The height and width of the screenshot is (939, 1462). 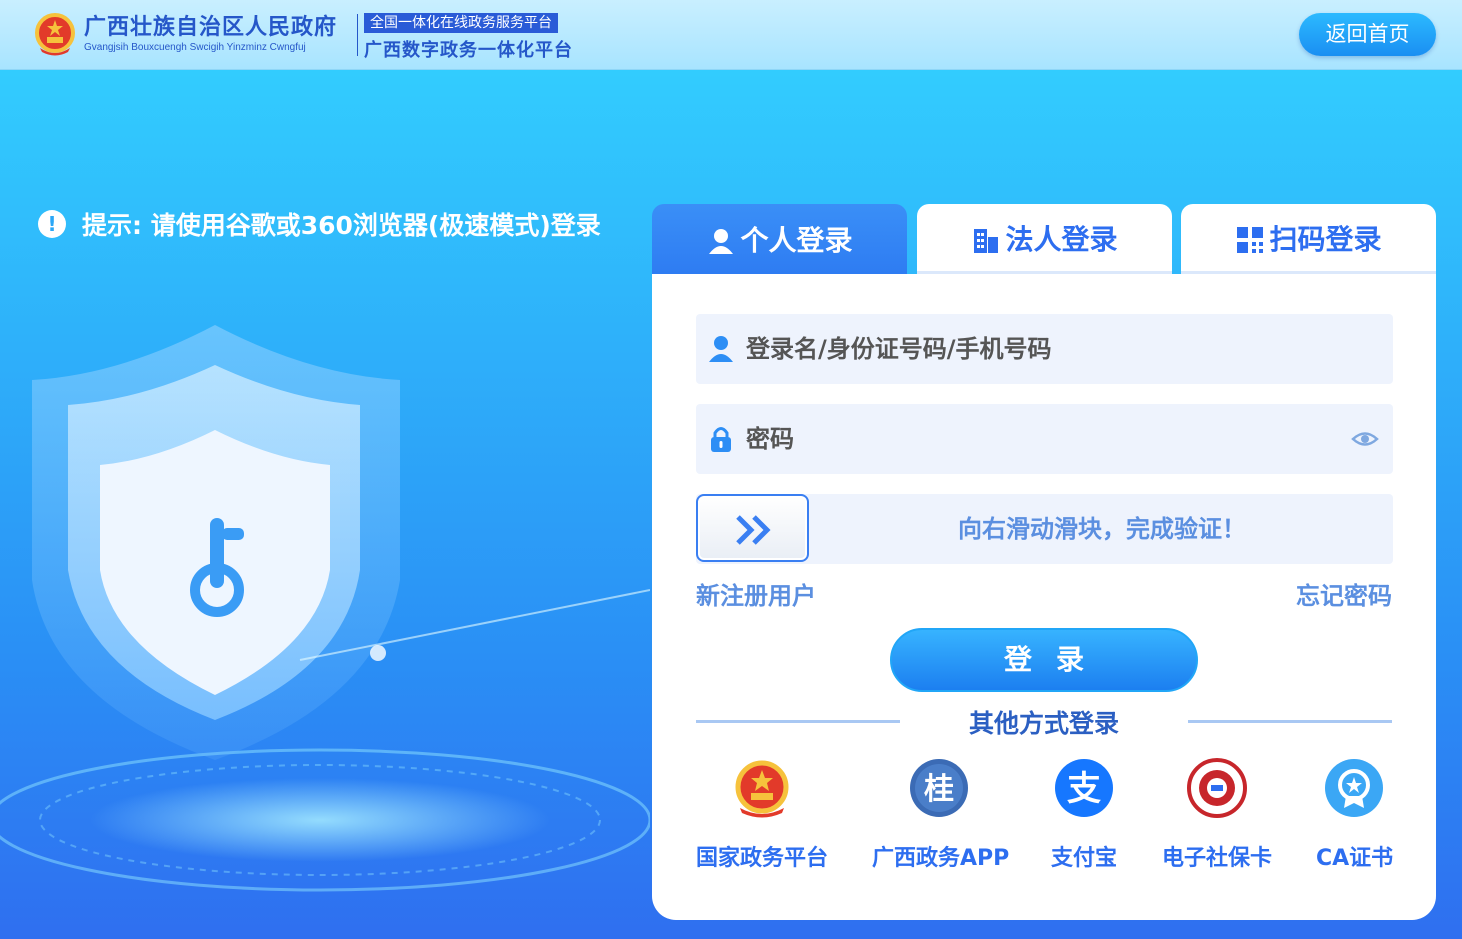 I want to click on username-field: 登录名/身份证号码/手机号码, so click(x=1044, y=349).